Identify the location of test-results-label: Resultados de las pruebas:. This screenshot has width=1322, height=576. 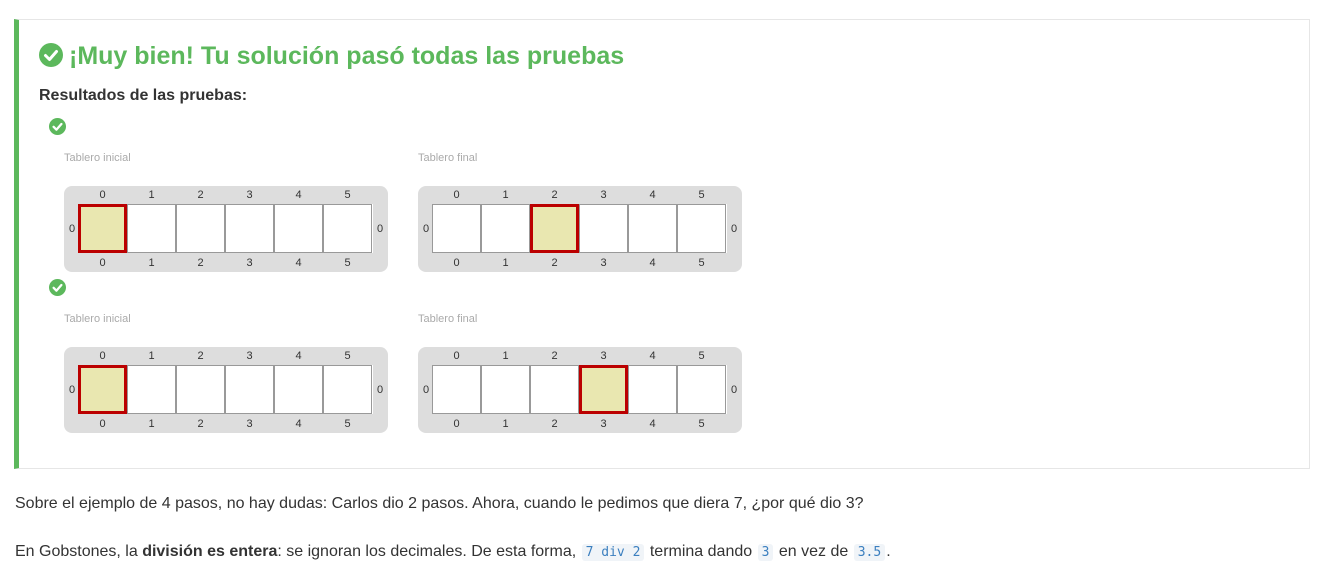
(143, 95).